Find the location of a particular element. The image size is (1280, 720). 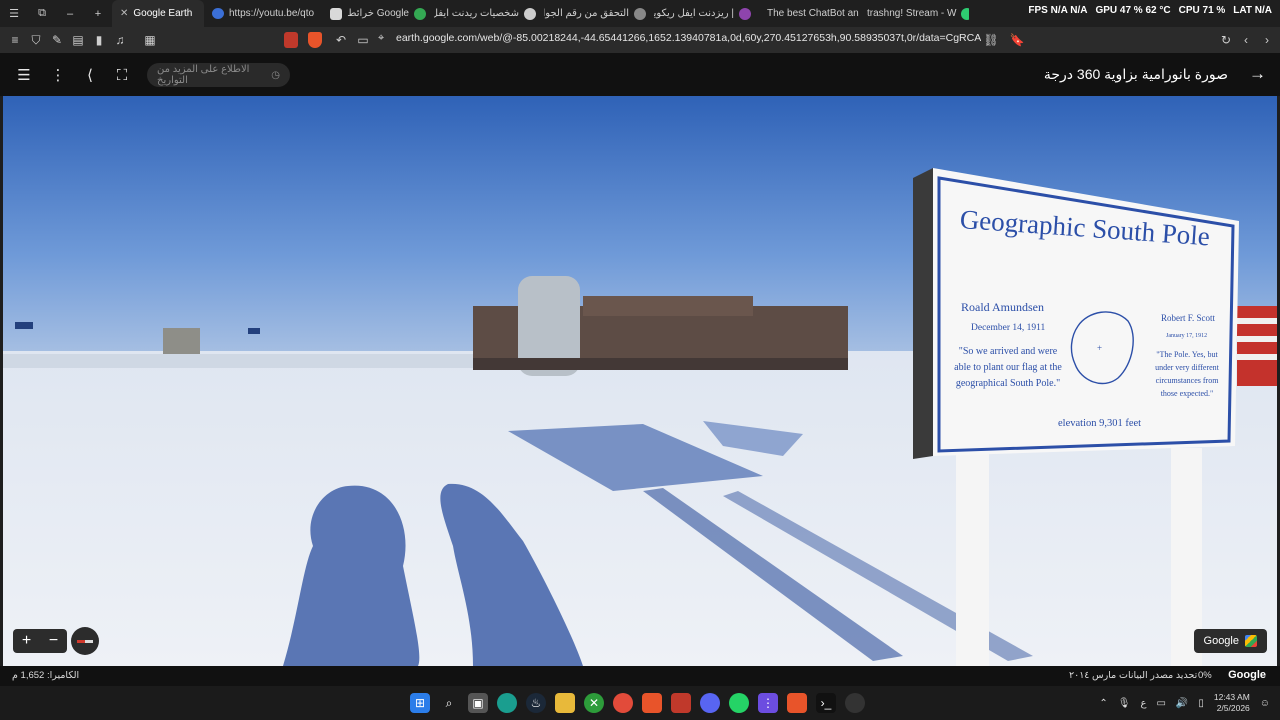

system-tray: ⌃ 🎙 ع ▭ 🔊 ▯ 12:43 AM 2/5/2026 ☺ is located at coordinates (1184, 703).